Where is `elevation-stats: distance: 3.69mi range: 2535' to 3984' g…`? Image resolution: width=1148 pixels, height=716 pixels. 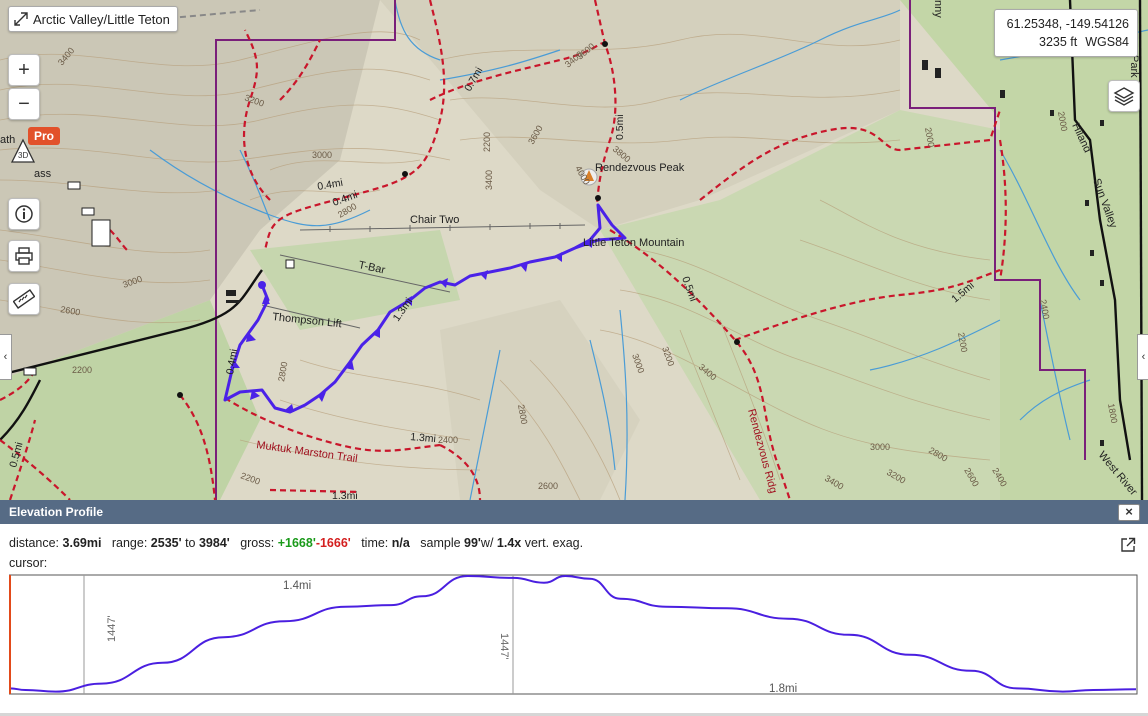
elevation-stats: distance: 3.69mi range: 2535' to 3984' g… is located at coordinates (296, 543).